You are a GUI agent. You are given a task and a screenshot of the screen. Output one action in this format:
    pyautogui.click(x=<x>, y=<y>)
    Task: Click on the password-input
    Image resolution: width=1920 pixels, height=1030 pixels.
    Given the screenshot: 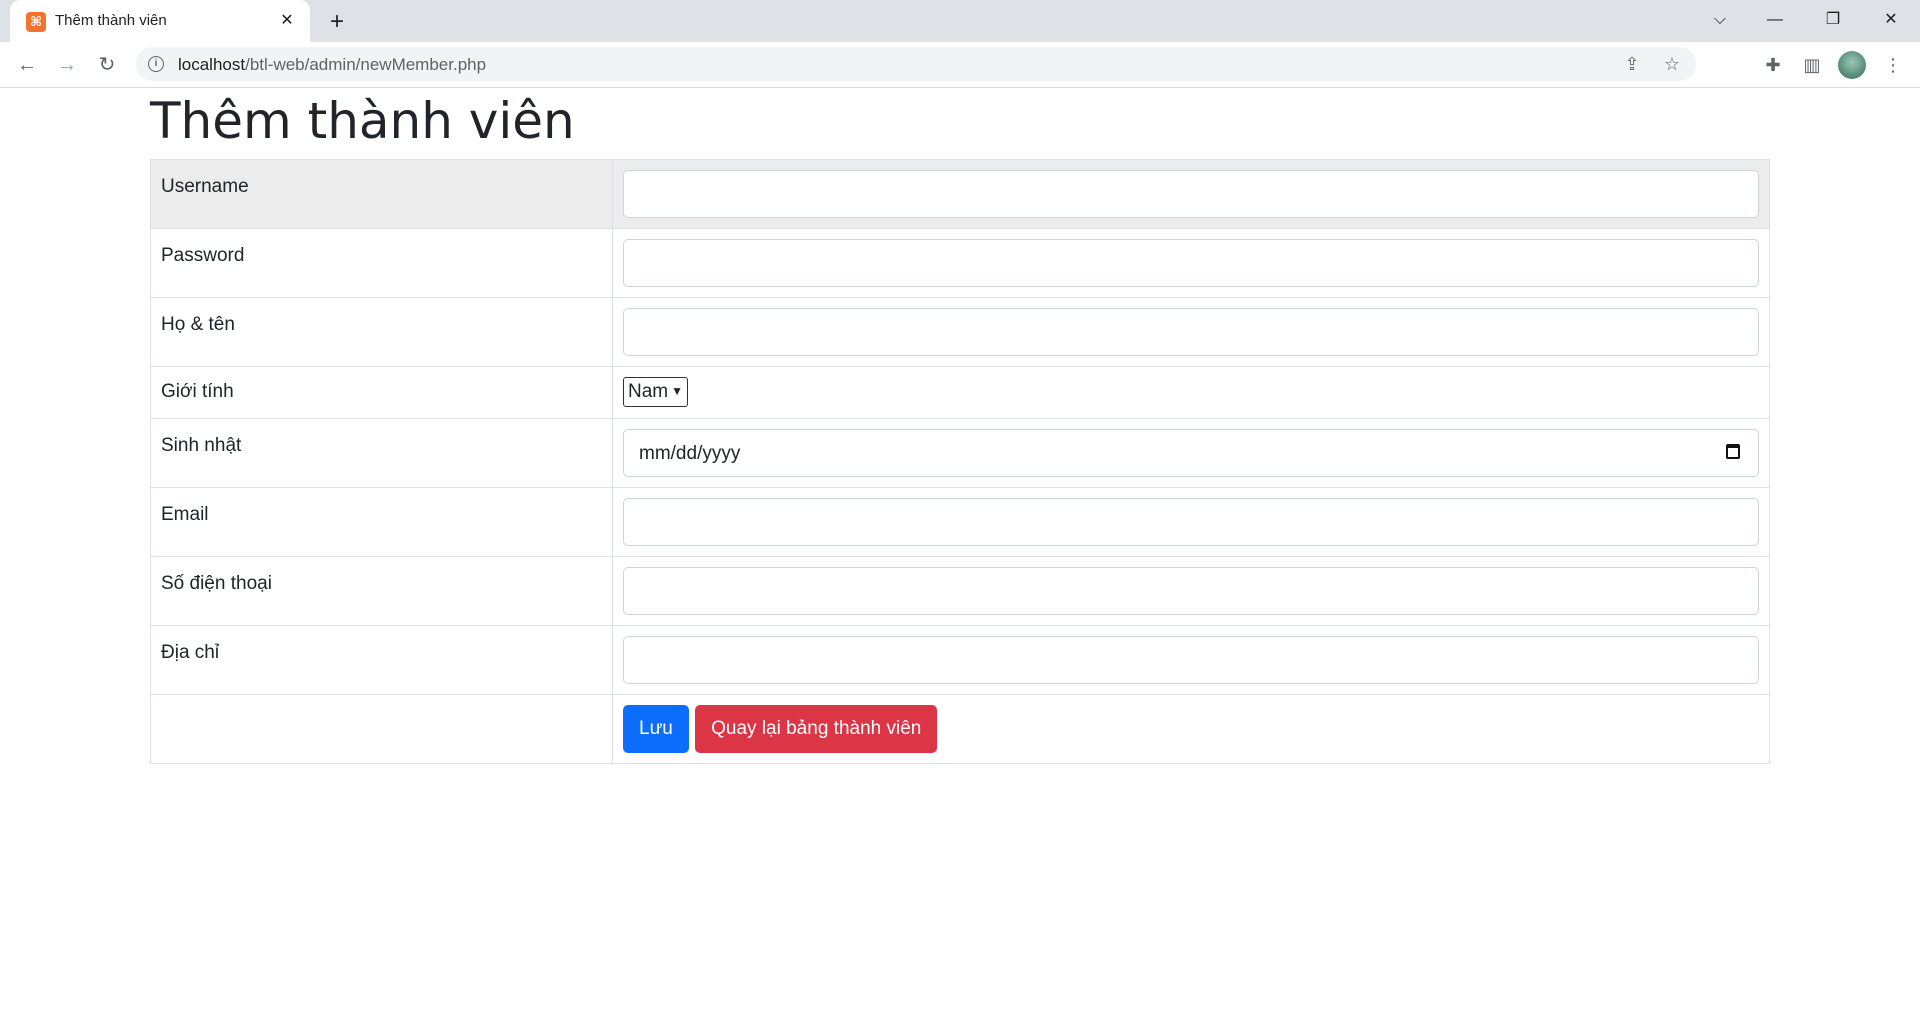 What is the action you would take?
    pyautogui.click(x=1191, y=263)
    